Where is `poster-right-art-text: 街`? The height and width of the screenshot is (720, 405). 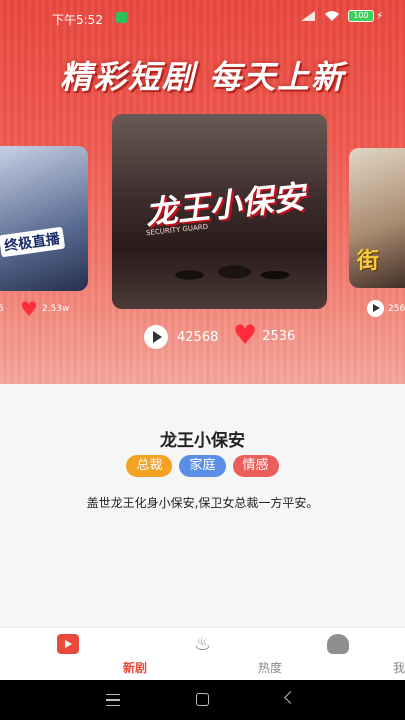
poster-right-art-text: 街 is located at coordinates (368, 261).